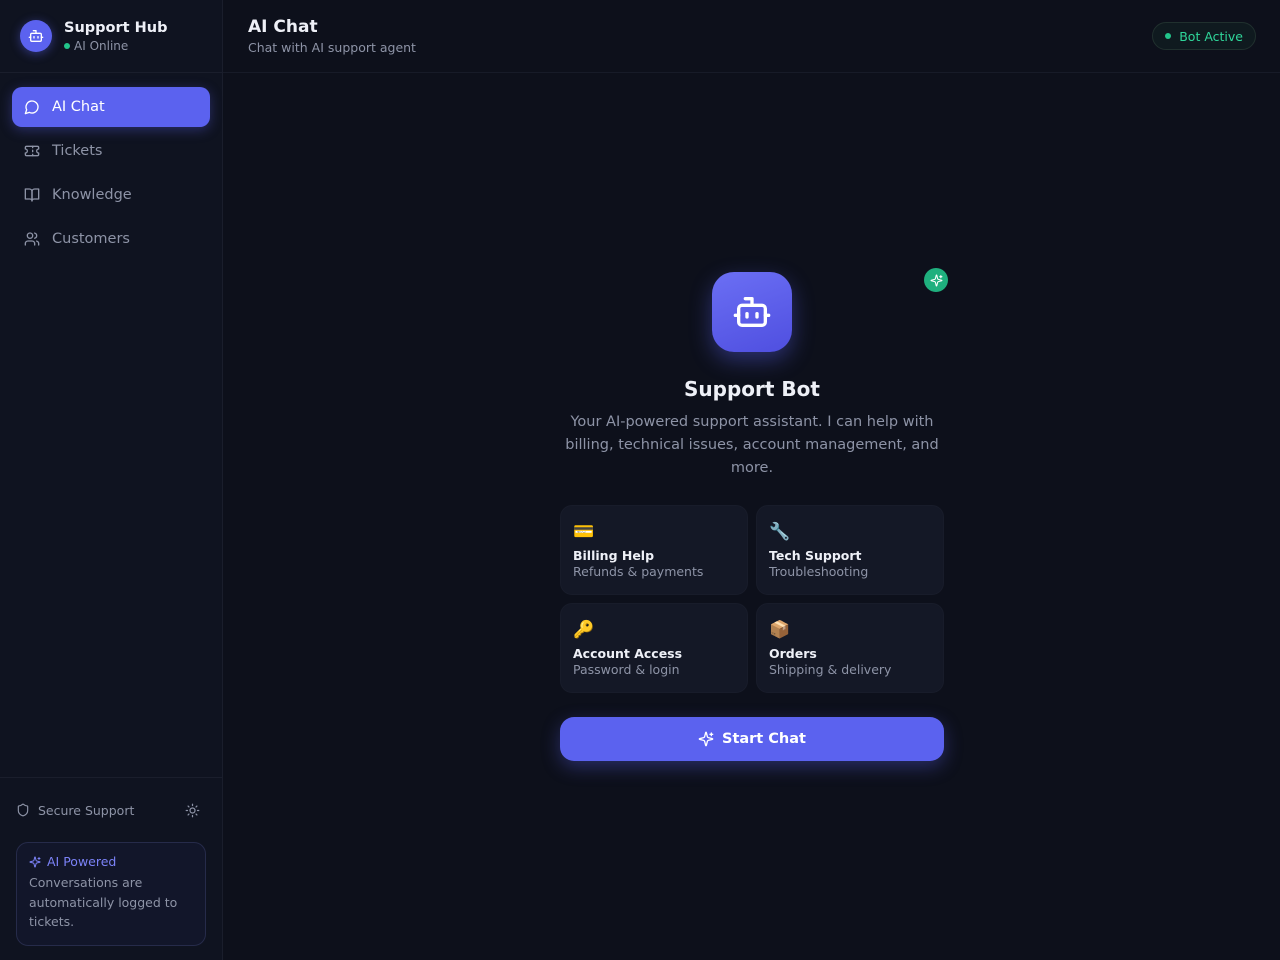 Image resolution: width=1280 pixels, height=960 pixels. Describe the element at coordinates (1211, 36) in the screenshot. I see `status-badge-label: Bot Active` at that location.